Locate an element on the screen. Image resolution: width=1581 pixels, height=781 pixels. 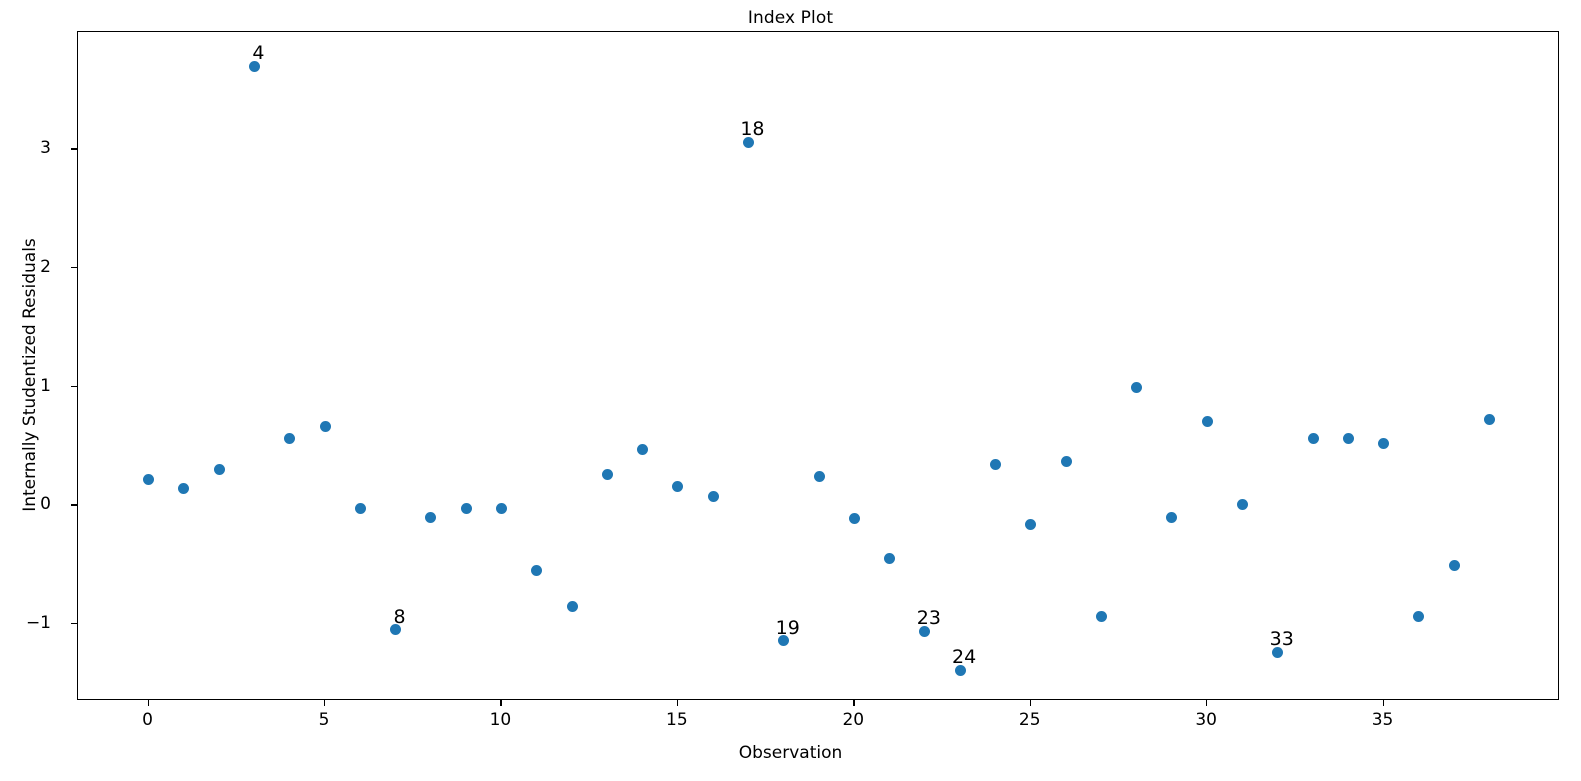
point-annotation-label: 18 is located at coordinates (752, 129).